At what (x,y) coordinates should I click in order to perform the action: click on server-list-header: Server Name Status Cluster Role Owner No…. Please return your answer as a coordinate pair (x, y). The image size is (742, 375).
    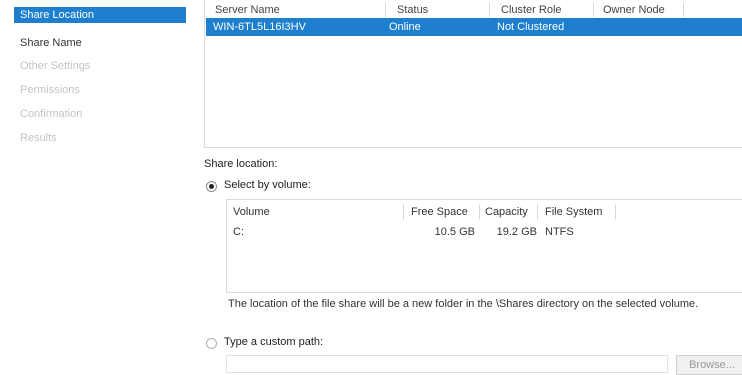
    Looking at the image, I should click on (473, 8).